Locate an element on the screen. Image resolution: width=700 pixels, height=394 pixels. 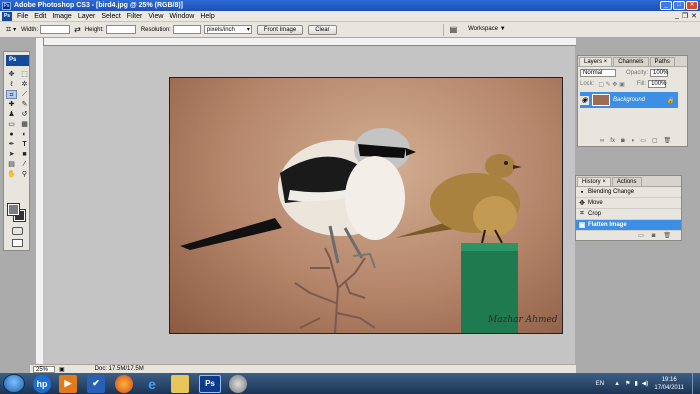
firefox-icon is located at coordinates (124, 383).